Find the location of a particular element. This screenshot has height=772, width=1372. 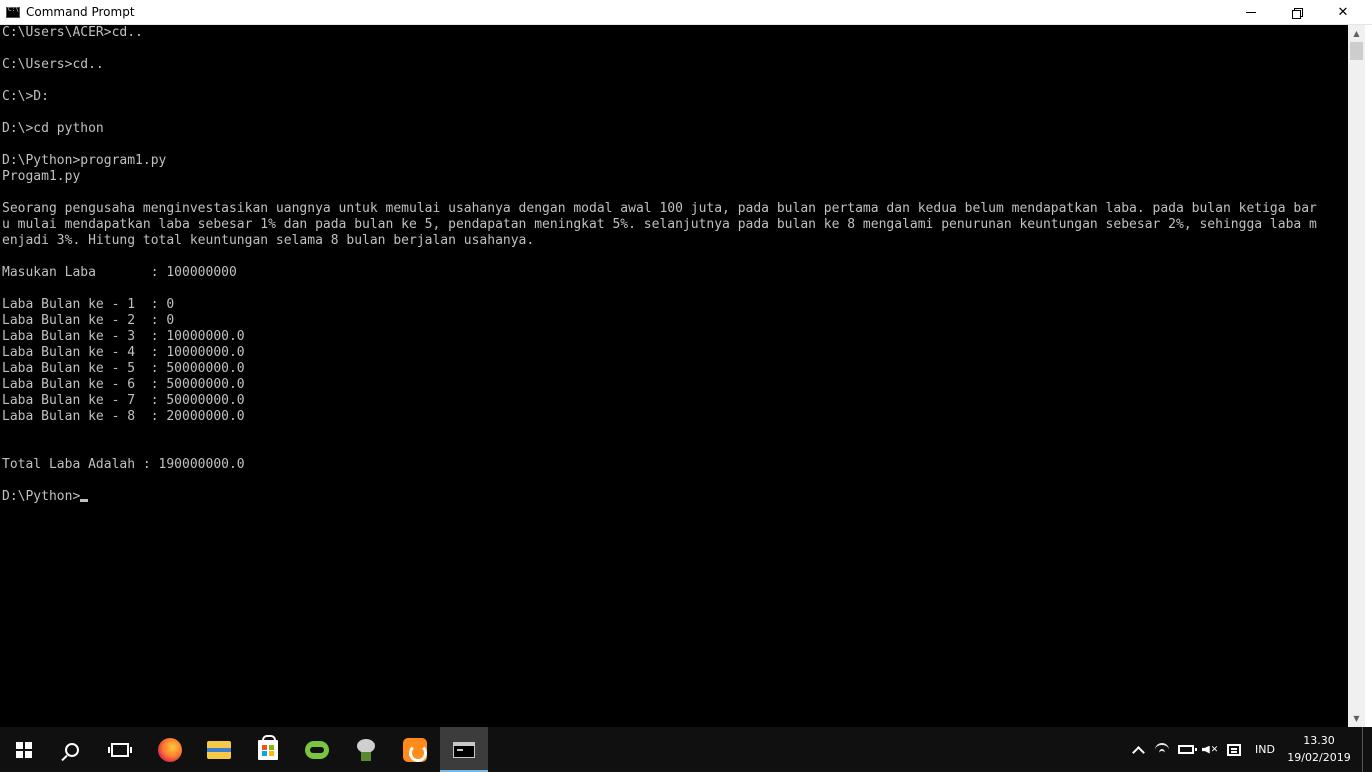

close-icon: ✕ is located at coordinates (1343, 12).